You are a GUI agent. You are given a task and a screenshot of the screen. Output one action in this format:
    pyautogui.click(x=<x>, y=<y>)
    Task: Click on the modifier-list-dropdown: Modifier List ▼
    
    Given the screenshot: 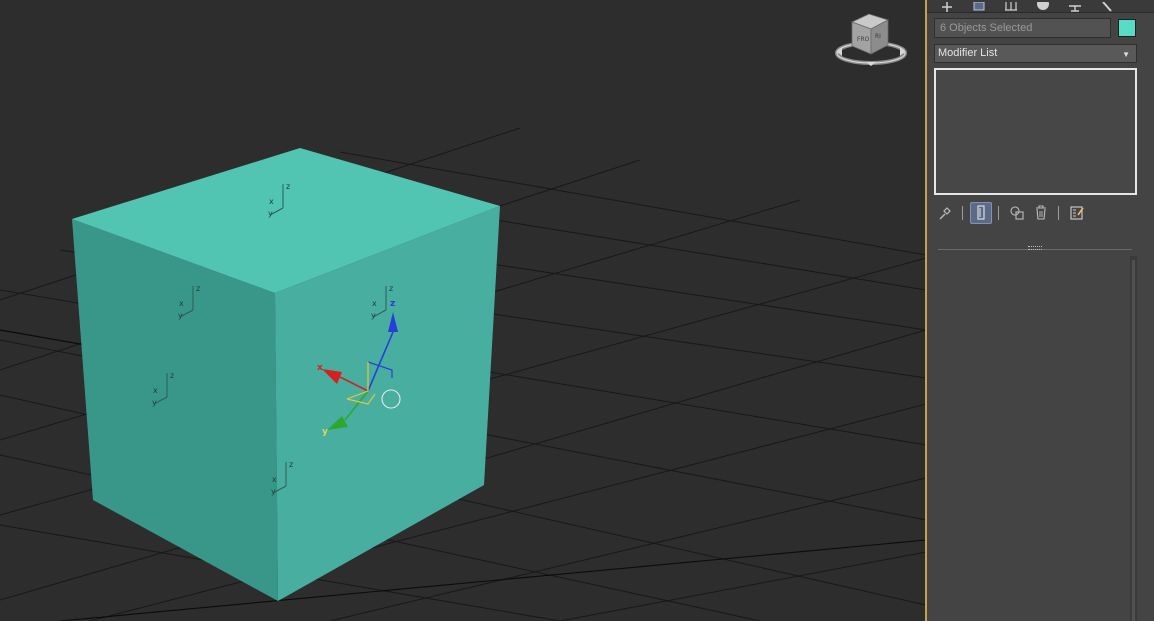 What is the action you would take?
    pyautogui.click(x=1035, y=53)
    